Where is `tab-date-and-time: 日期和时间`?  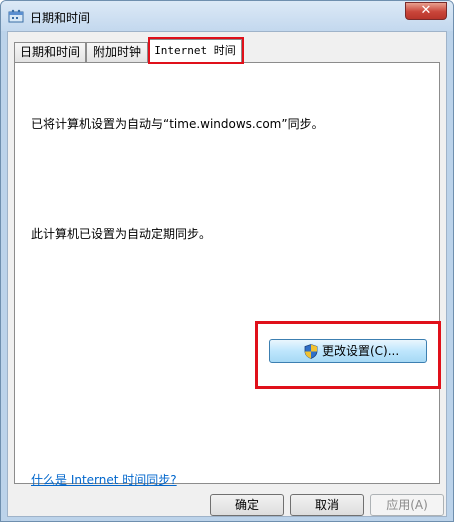
tab-date-and-time: 日期和时间 is located at coordinates (50, 52).